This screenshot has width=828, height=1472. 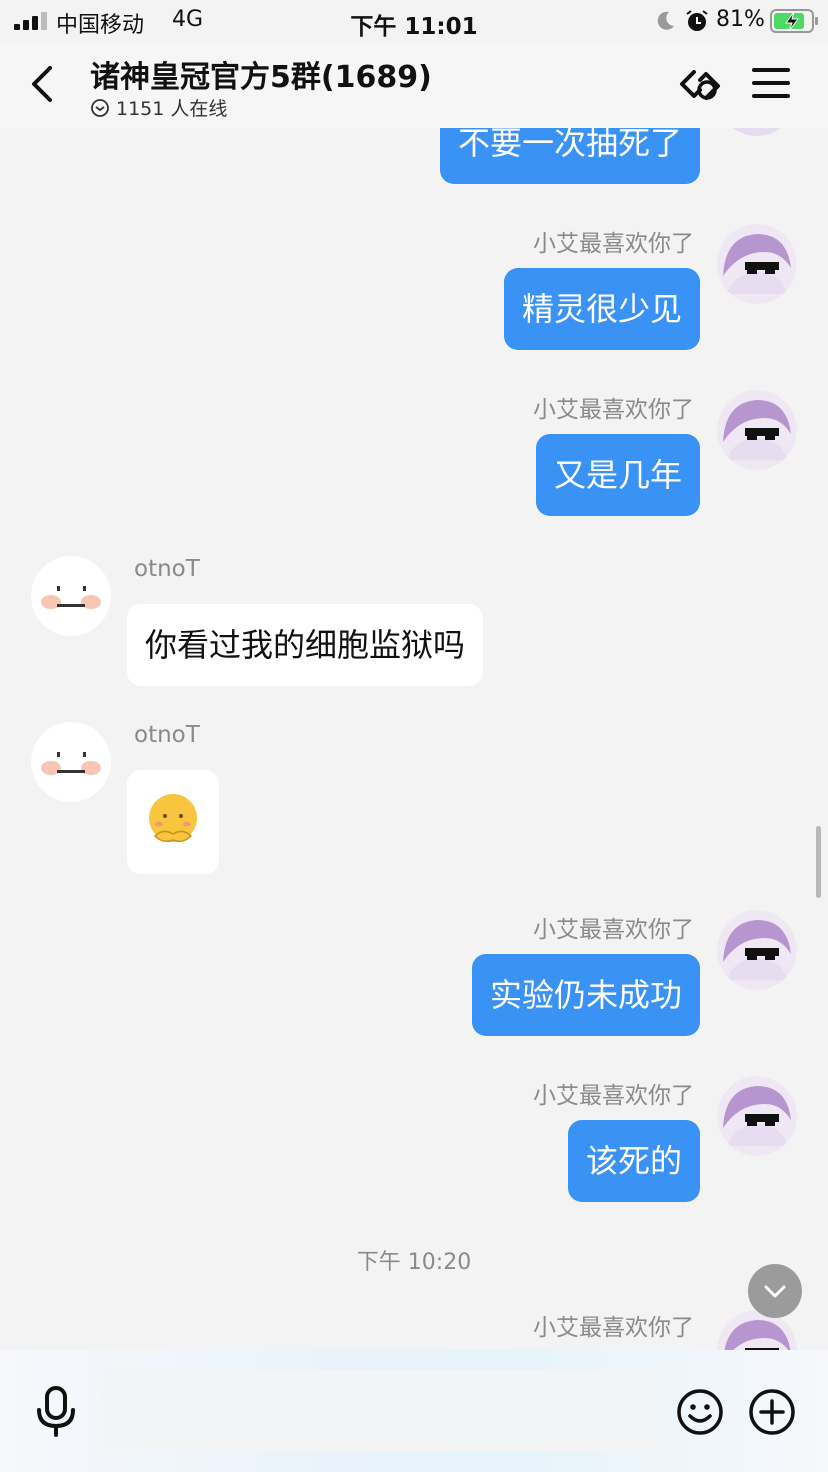 I want to click on status-bar: 中国移动 4G 下午 11:01 81%, so click(x=414, y=22).